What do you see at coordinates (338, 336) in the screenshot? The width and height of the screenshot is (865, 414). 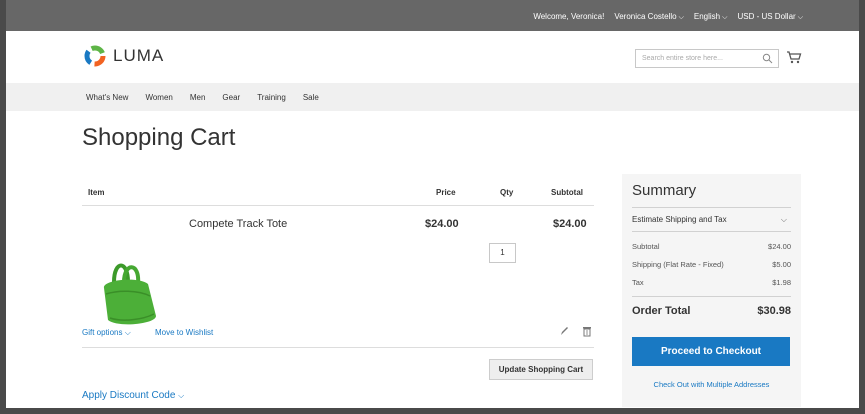 I see `cart-item-actions: Gift options ⌵ Move to Wishlist` at bounding box center [338, 336].